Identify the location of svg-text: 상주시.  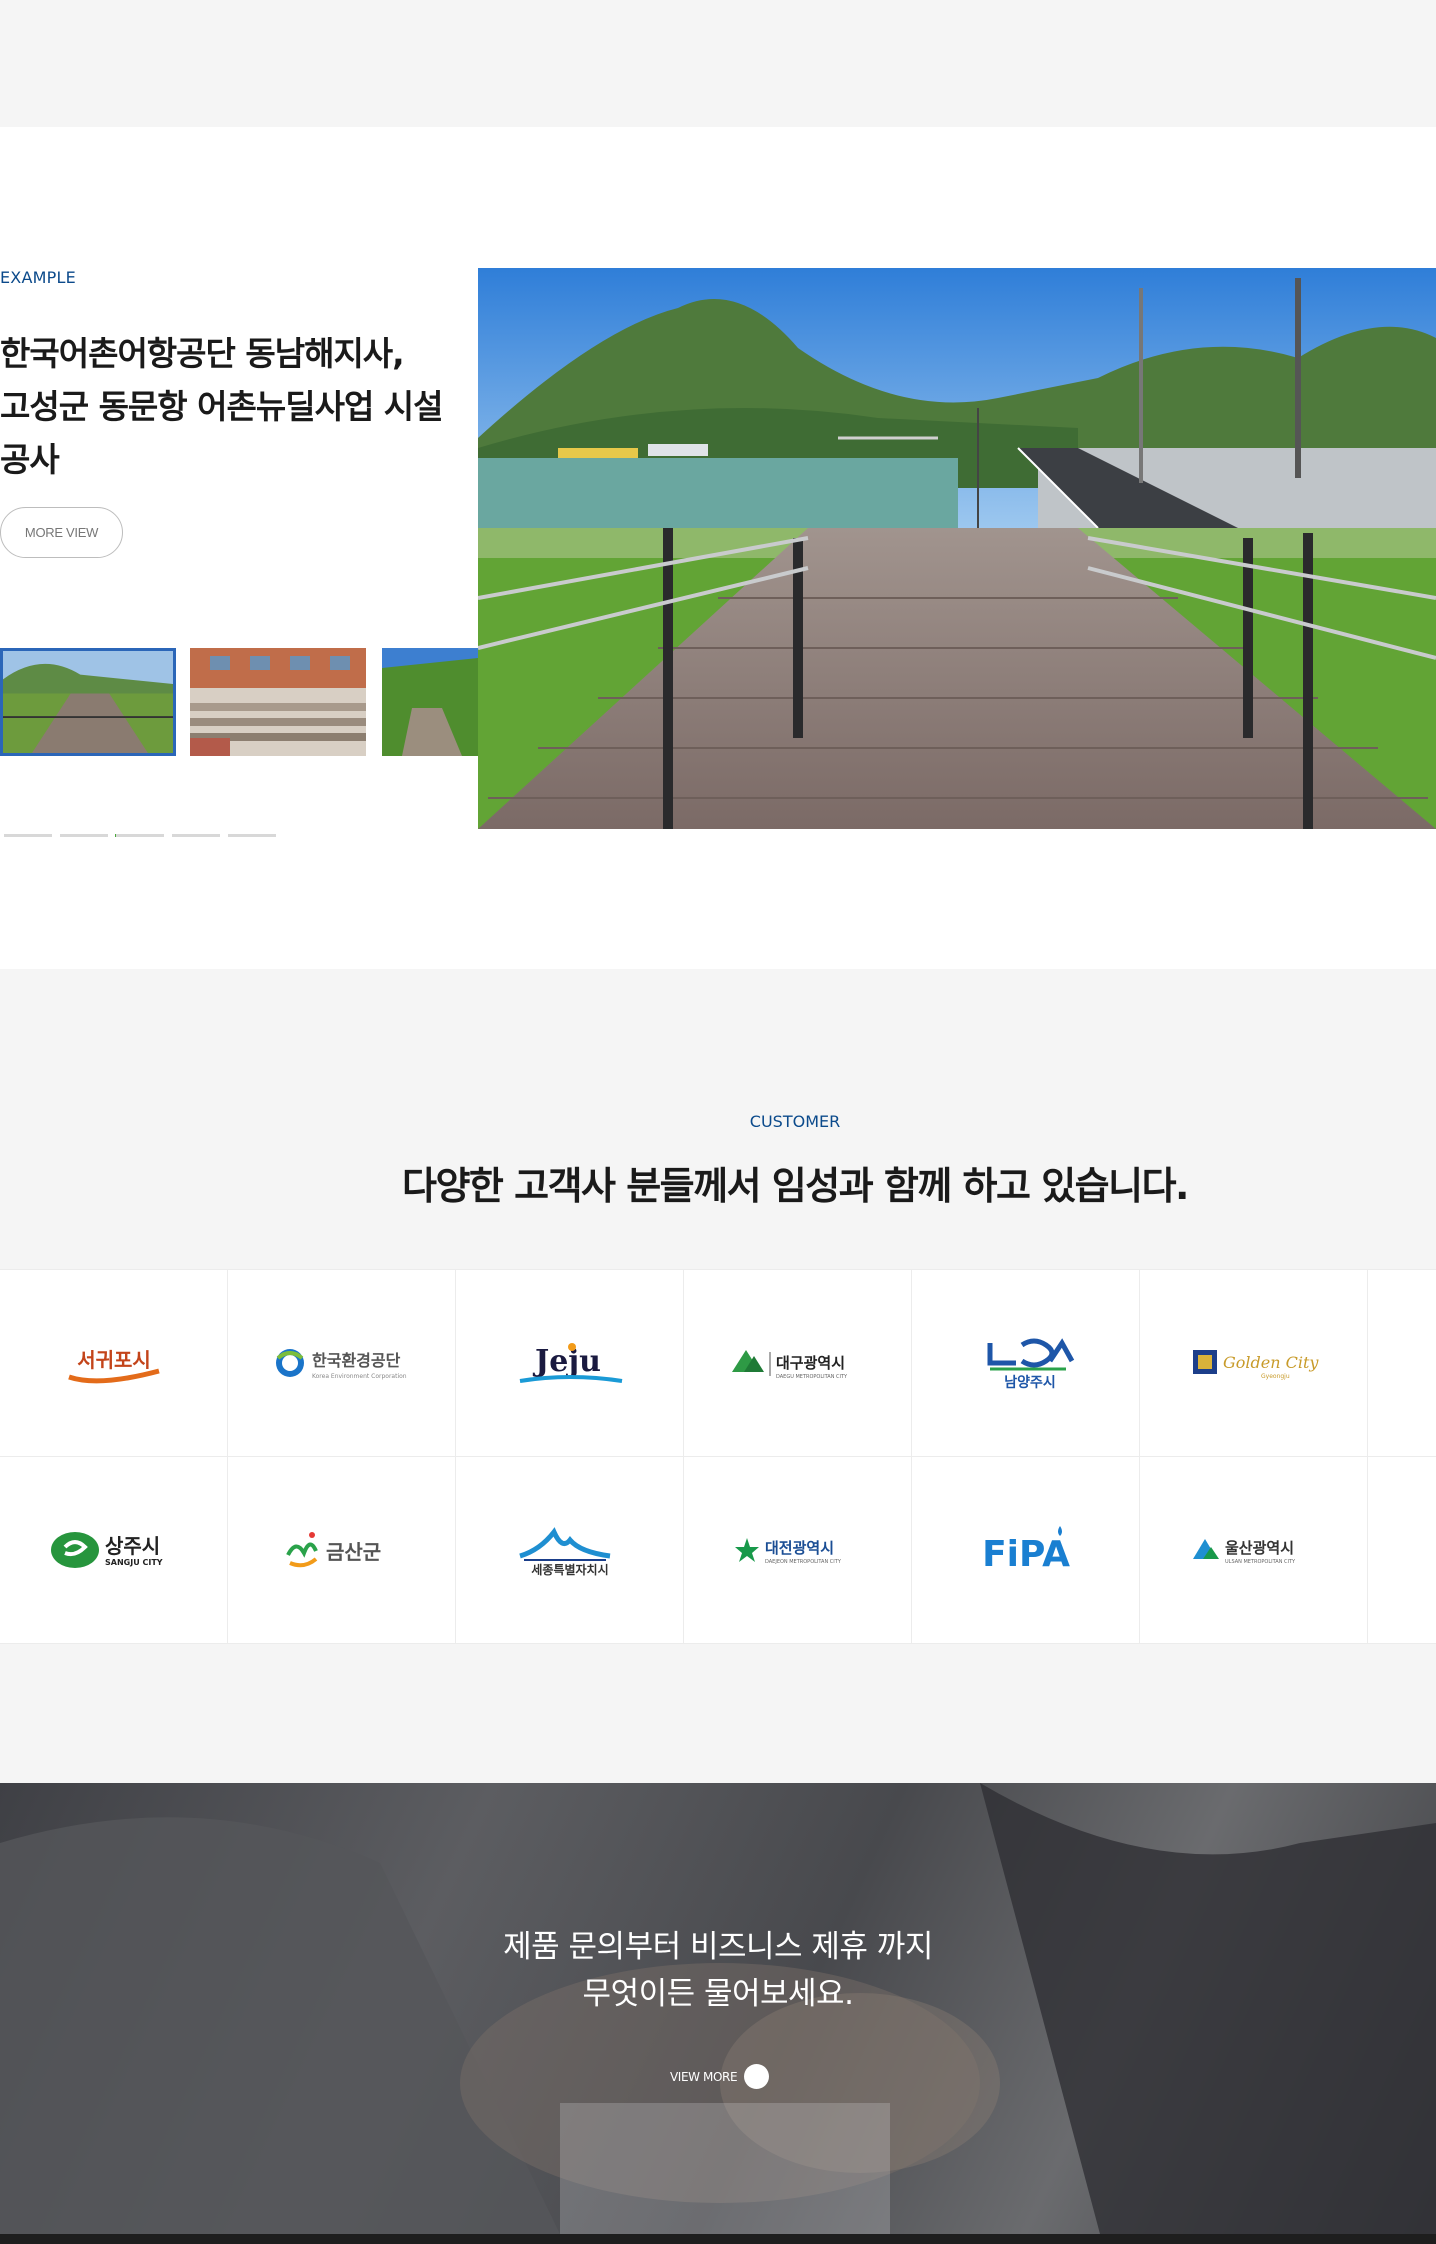
(132, 1546).